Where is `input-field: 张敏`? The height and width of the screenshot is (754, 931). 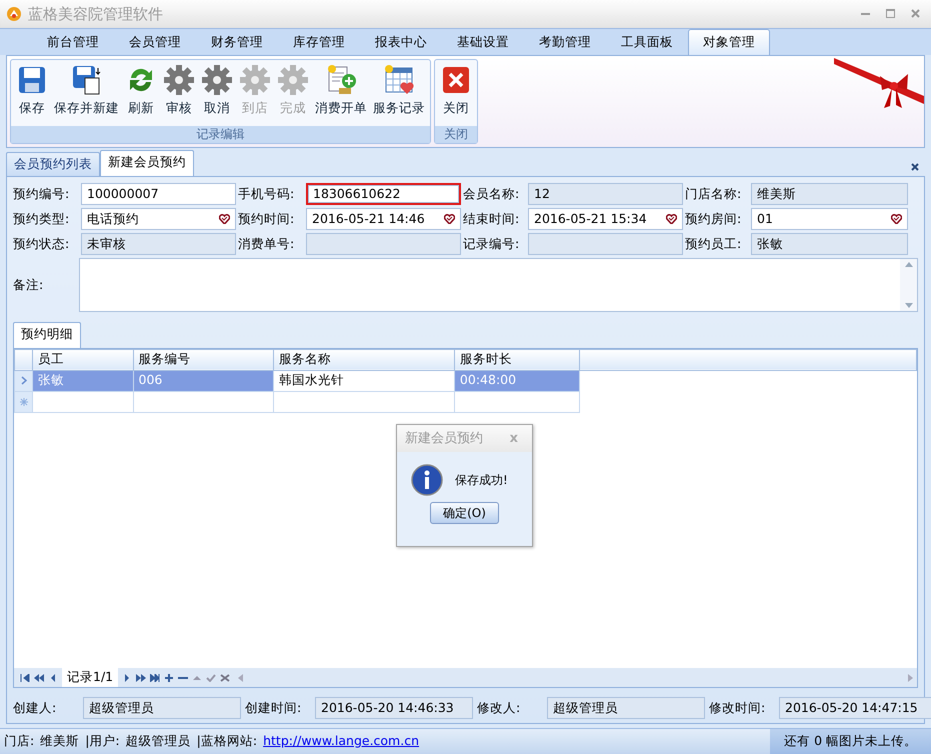
input-field: 张敏 is located at coordinates (829, 244).